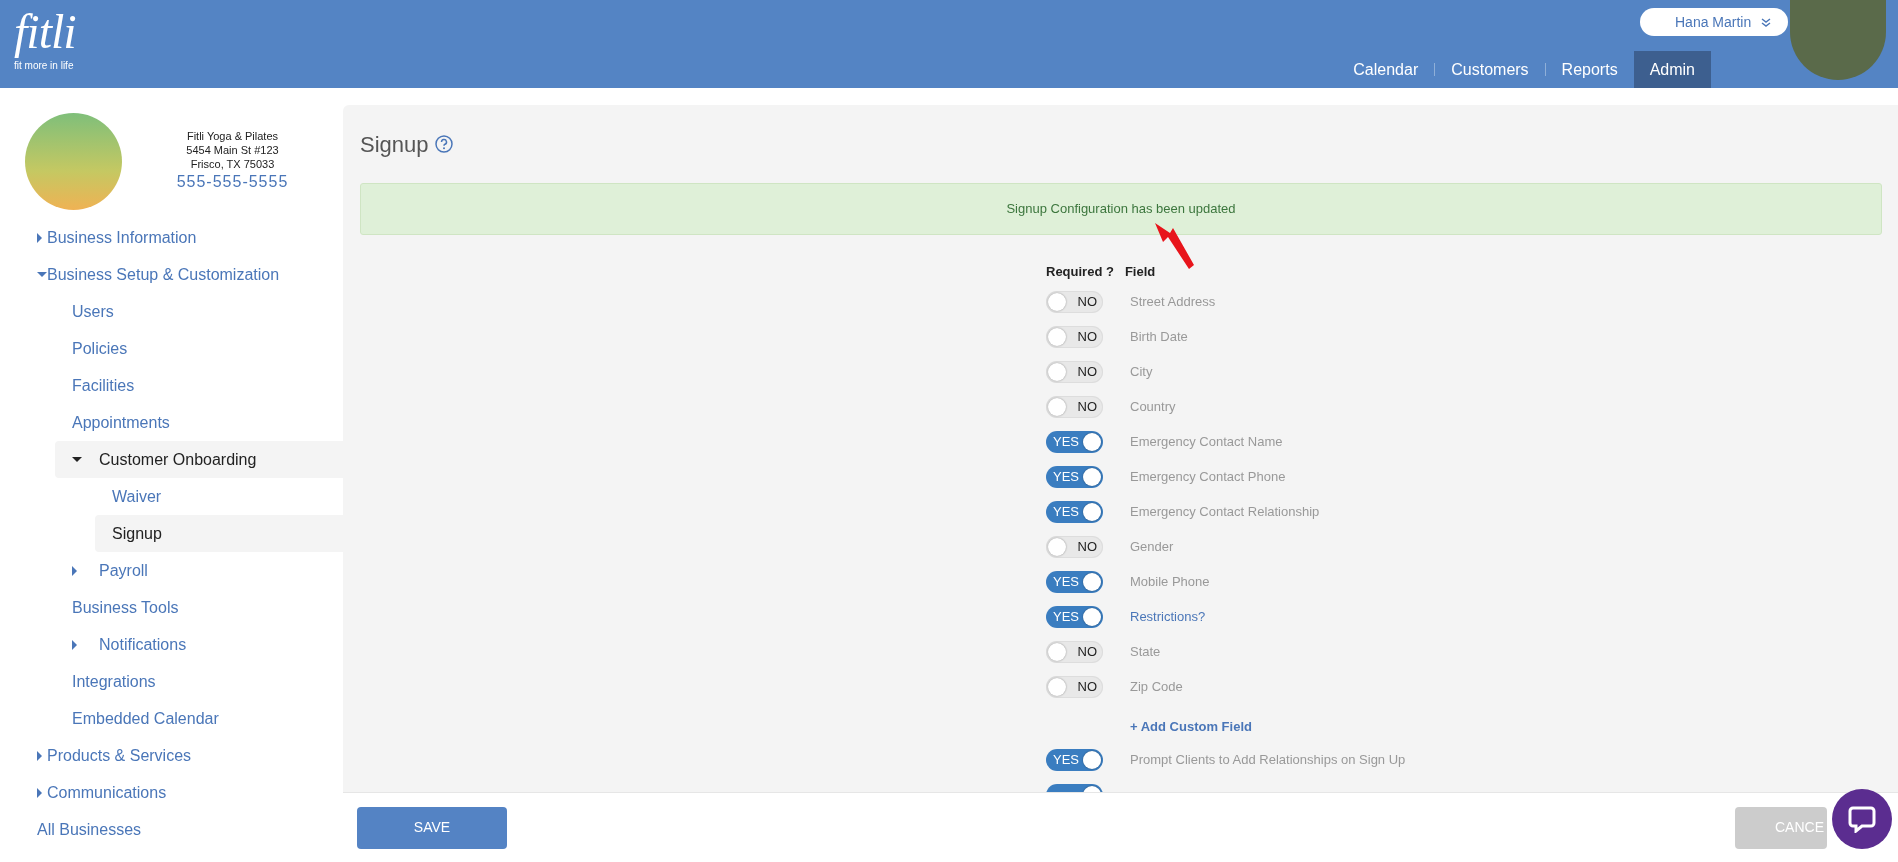 The height and width of the screenshot is (862, 1898). Describe the element at coordinates (219, 533) in the screenshot. I see `sidebar-item: Signup` at that location.